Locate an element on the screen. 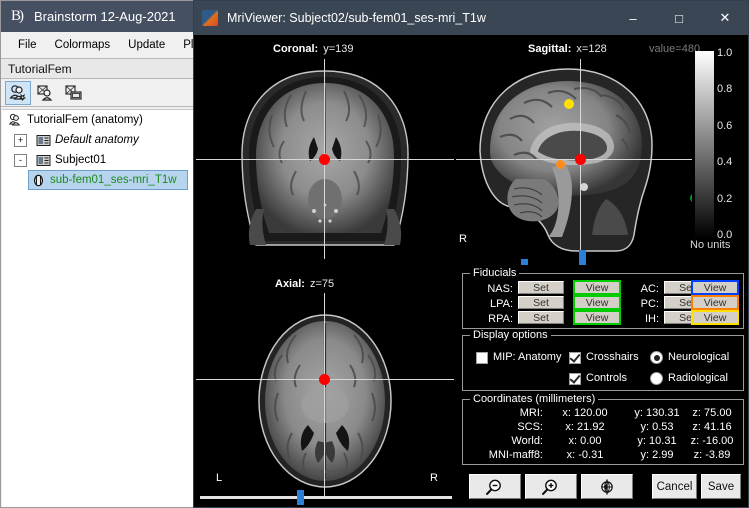  axial-orientation-label-r: R is located at coordinates (434, 478).